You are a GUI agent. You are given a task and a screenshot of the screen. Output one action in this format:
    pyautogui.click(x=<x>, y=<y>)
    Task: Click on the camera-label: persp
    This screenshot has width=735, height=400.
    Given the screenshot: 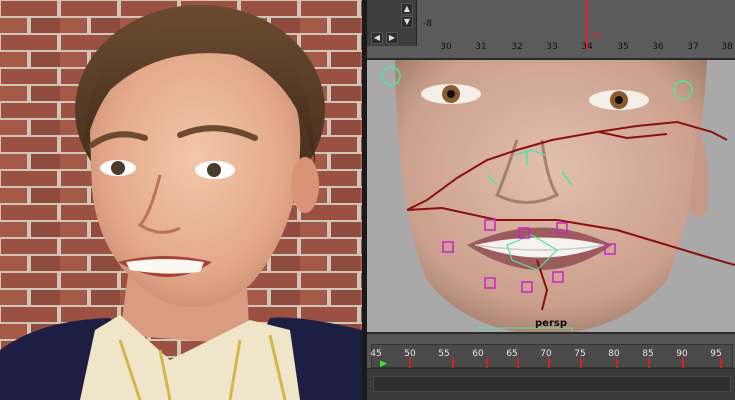 What is the action you would take?
    pyautogui.click(x=551, y=323)
    